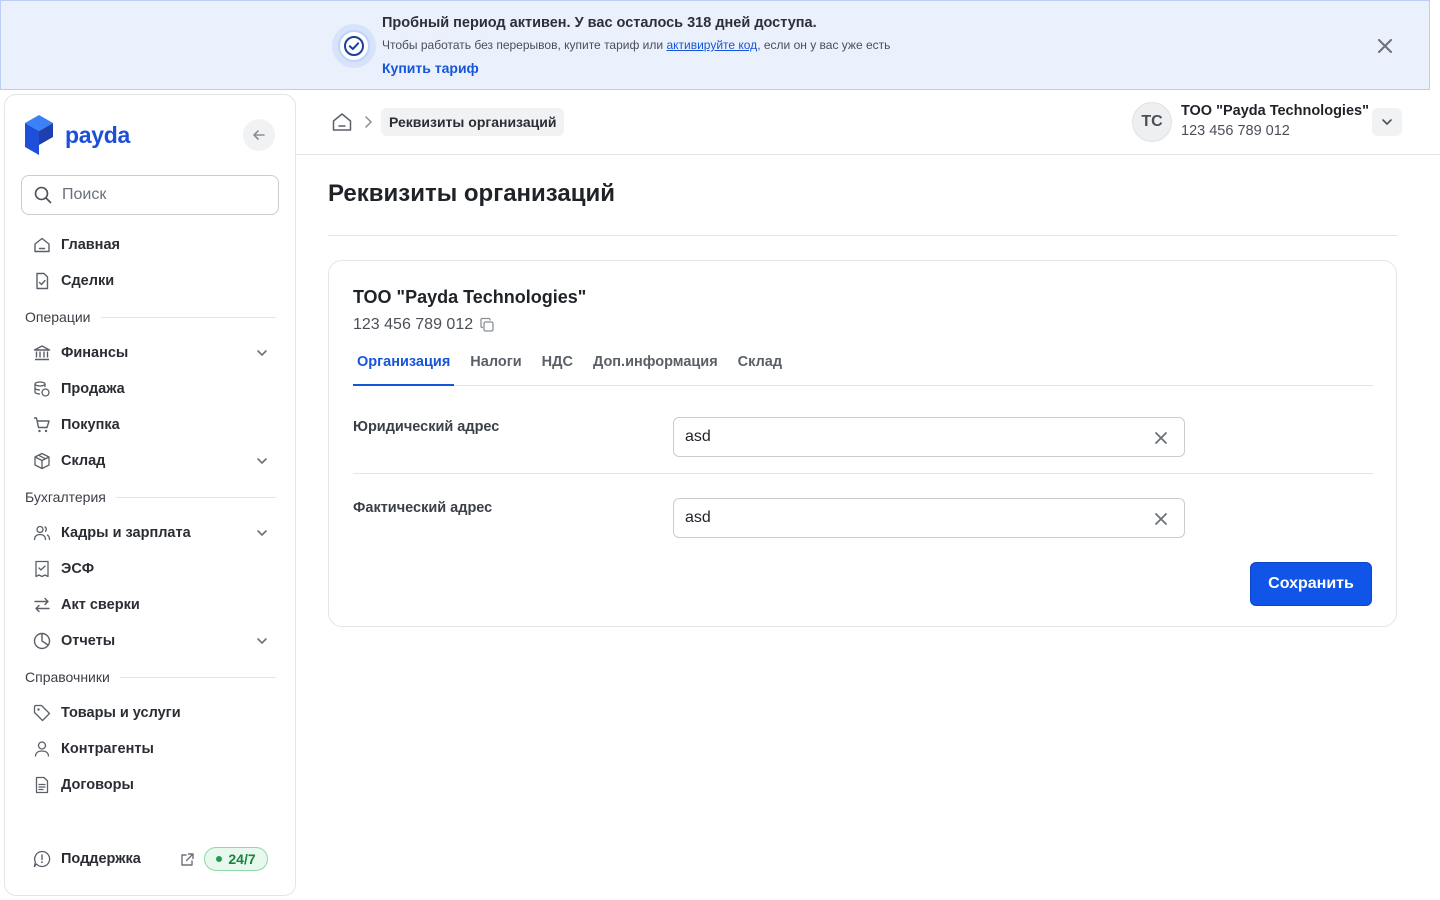 The width and height of the screenshot is (1440, 900). I want to click on collapse-sidebar-button, so click(259, 135).